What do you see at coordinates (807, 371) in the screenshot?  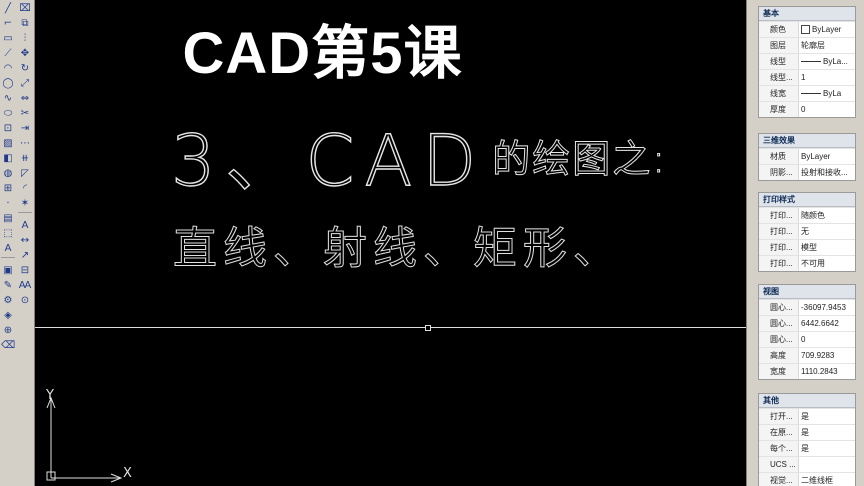 I see `prop-row-width: 宽度 1110.2843` at bounding box center [807, 371].